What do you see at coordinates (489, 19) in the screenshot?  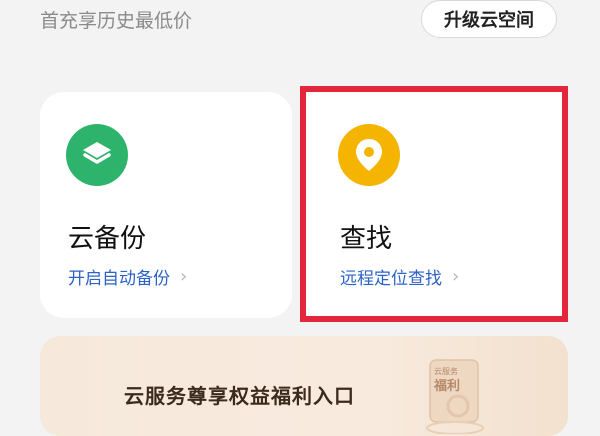 I see `upgrade-cloud-button: 升级云空间` at bounding box center [489, 19].